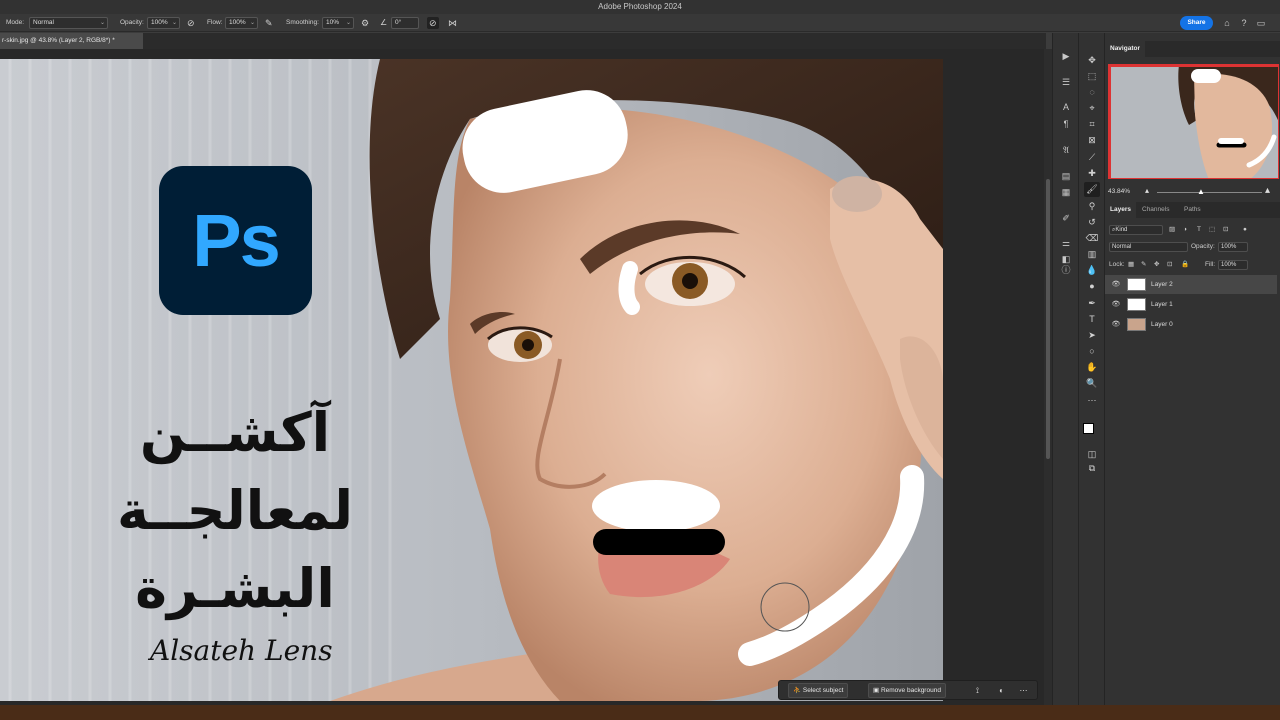 This screenshot has height=720, width=1280. I want to click on eraser-tool-icon: ⌫, so click(1092, 238).